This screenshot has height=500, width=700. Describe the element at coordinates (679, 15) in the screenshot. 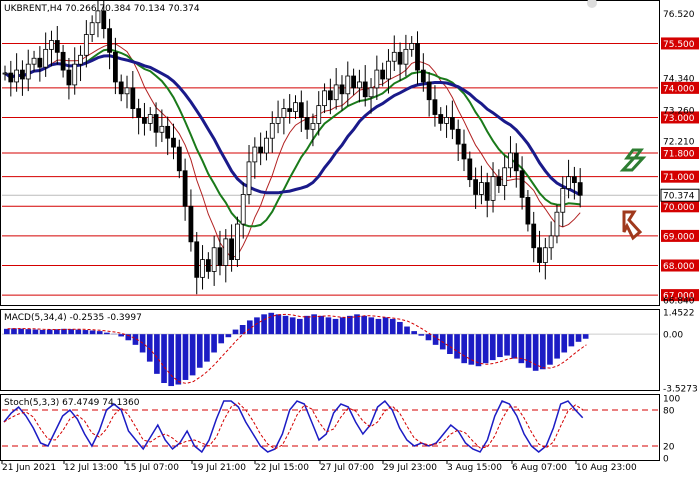

I see `price-axis-tick-label: 76.520` at that location.